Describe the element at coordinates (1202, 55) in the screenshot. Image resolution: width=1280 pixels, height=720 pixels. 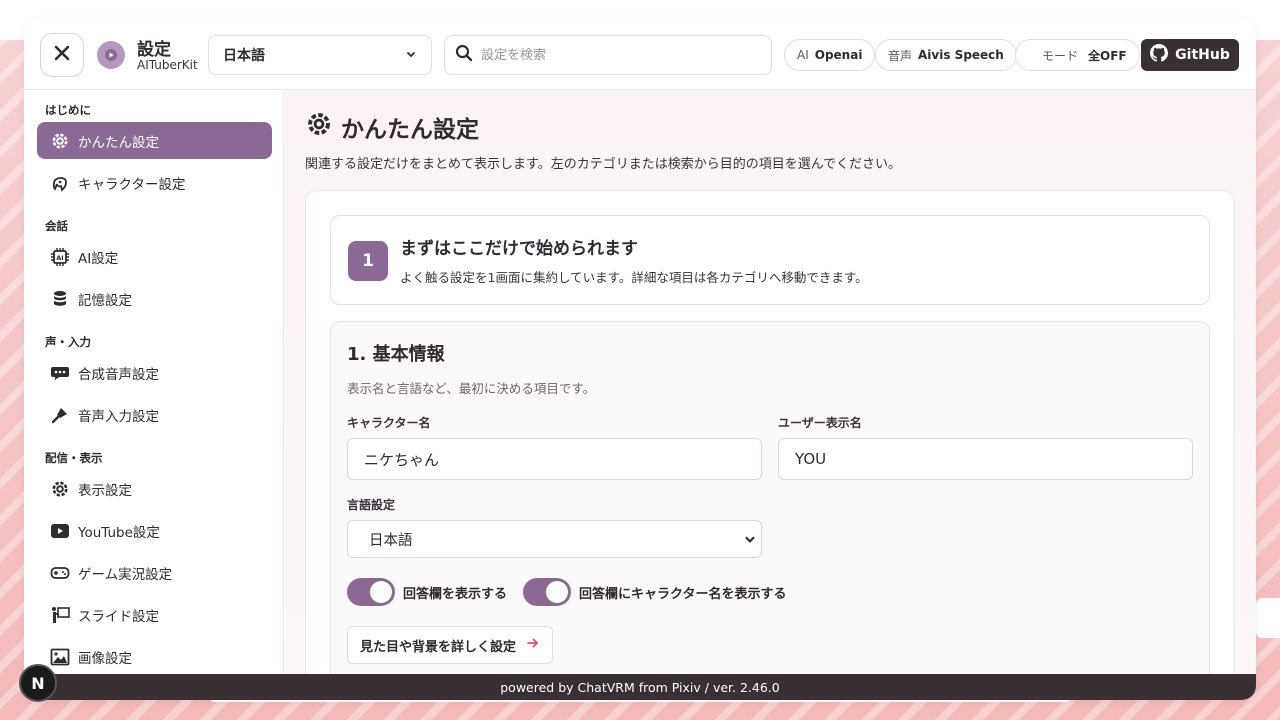
I see `github-label: GitHub` at that location.